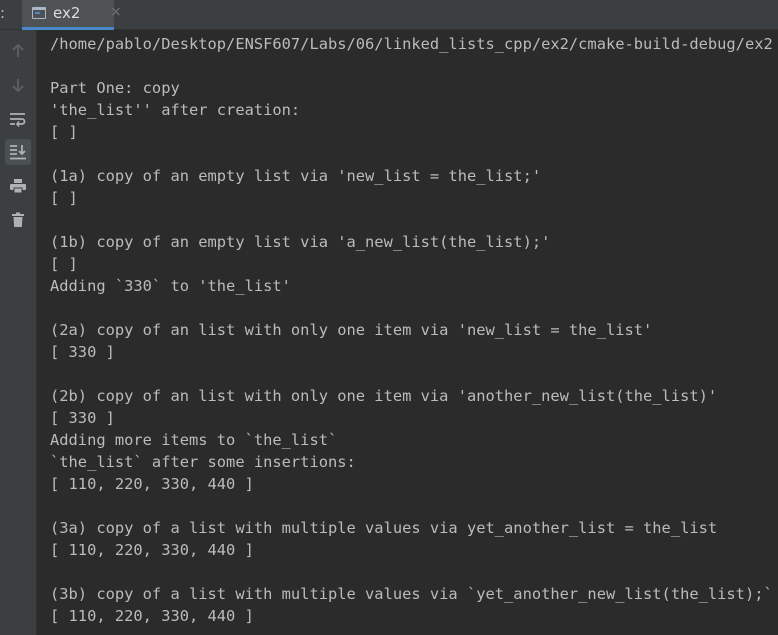 This screenshot has width=778, height=635. What do you see at coordinates (116, 12) in the screenshot?
I see `close-icon: ×` at bounding box center [116, 12].